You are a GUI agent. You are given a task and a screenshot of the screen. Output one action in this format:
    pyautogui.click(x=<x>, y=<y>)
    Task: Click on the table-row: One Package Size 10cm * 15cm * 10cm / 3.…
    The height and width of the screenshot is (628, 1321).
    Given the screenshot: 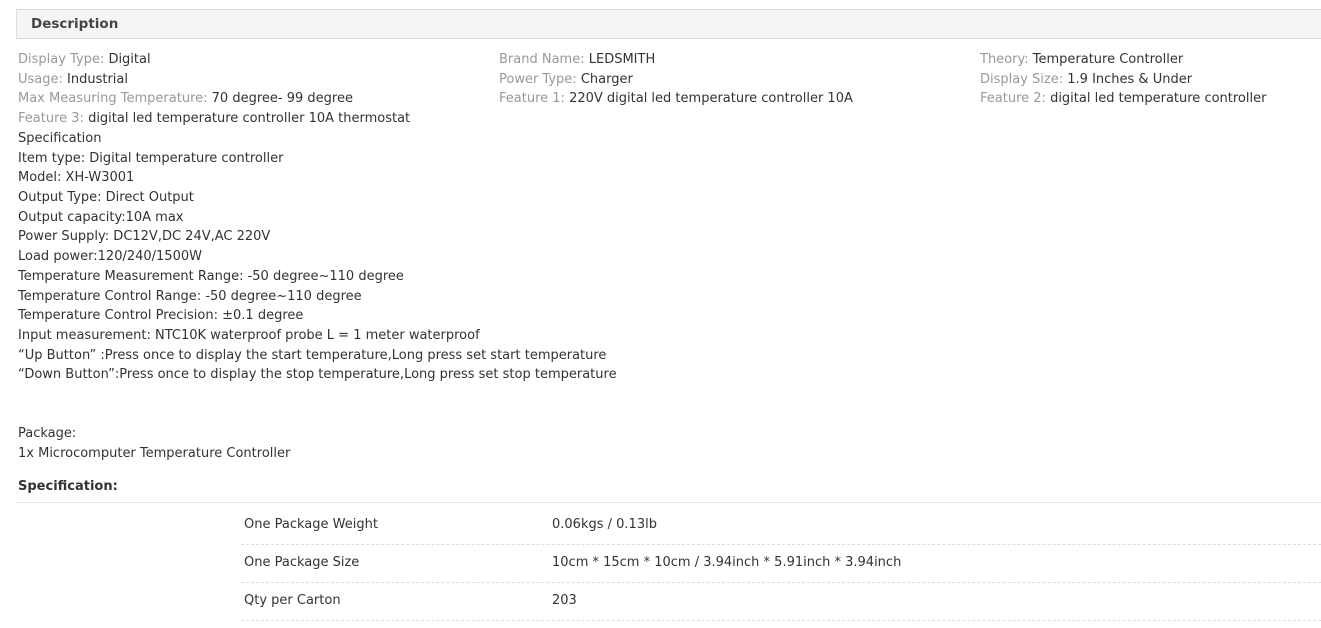 What is the action you would take?
    pyautogui.click(x=781, y=564)
    